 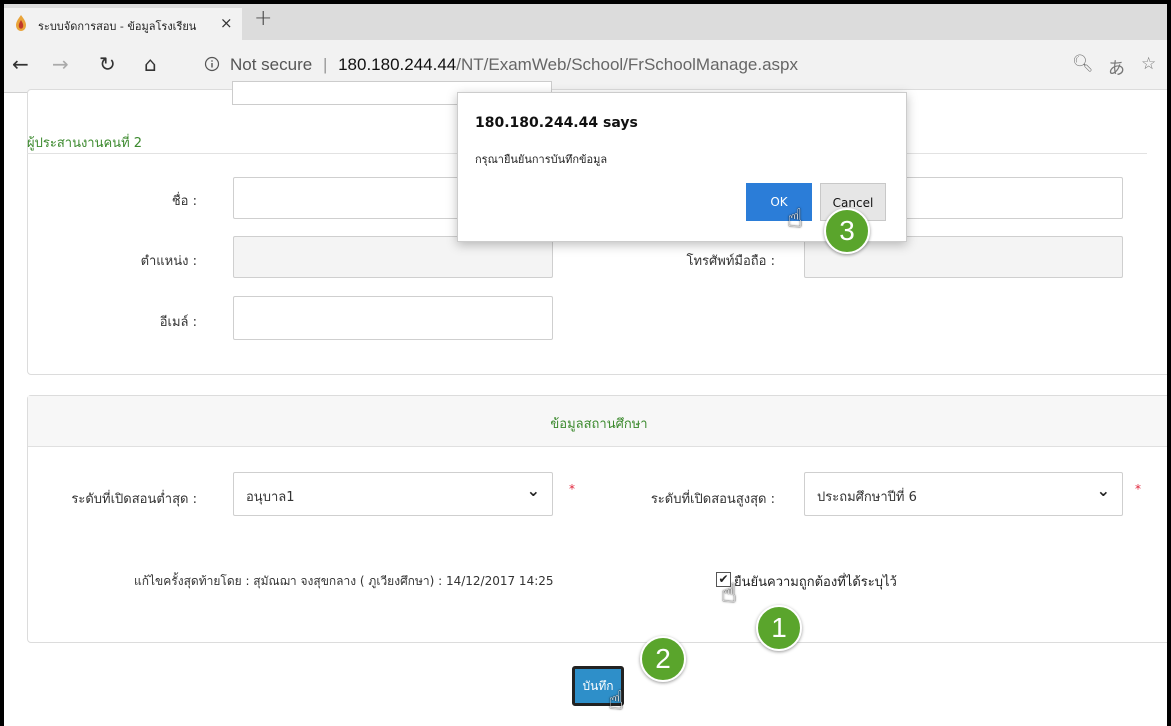 I want to click on dialog-title: 180.180.244.44 says, so click(x=556, y=123).